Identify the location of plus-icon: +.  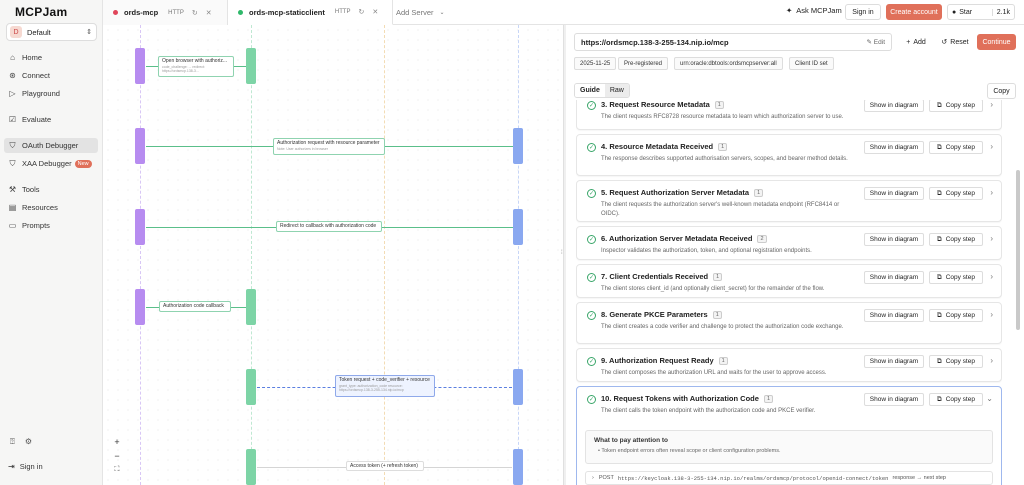
(908, 42).